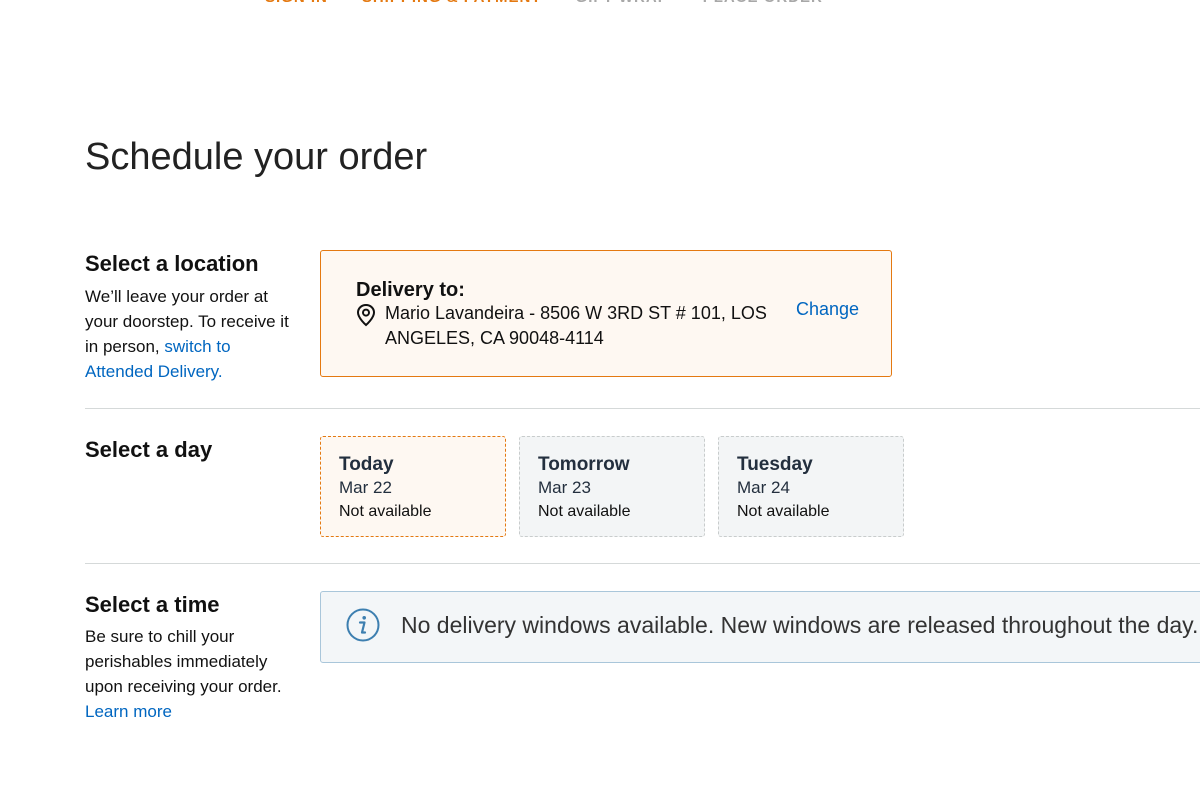 The width and height of the screenshot is (1200, 797). I want to click on day-option-name: Tomorrow, so click(584, 464).